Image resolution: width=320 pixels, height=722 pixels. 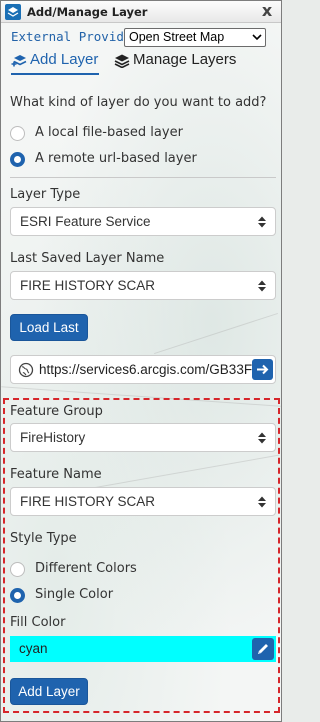 I want to click on layer-type-label: Layer Type, so click(x=45, y=194).